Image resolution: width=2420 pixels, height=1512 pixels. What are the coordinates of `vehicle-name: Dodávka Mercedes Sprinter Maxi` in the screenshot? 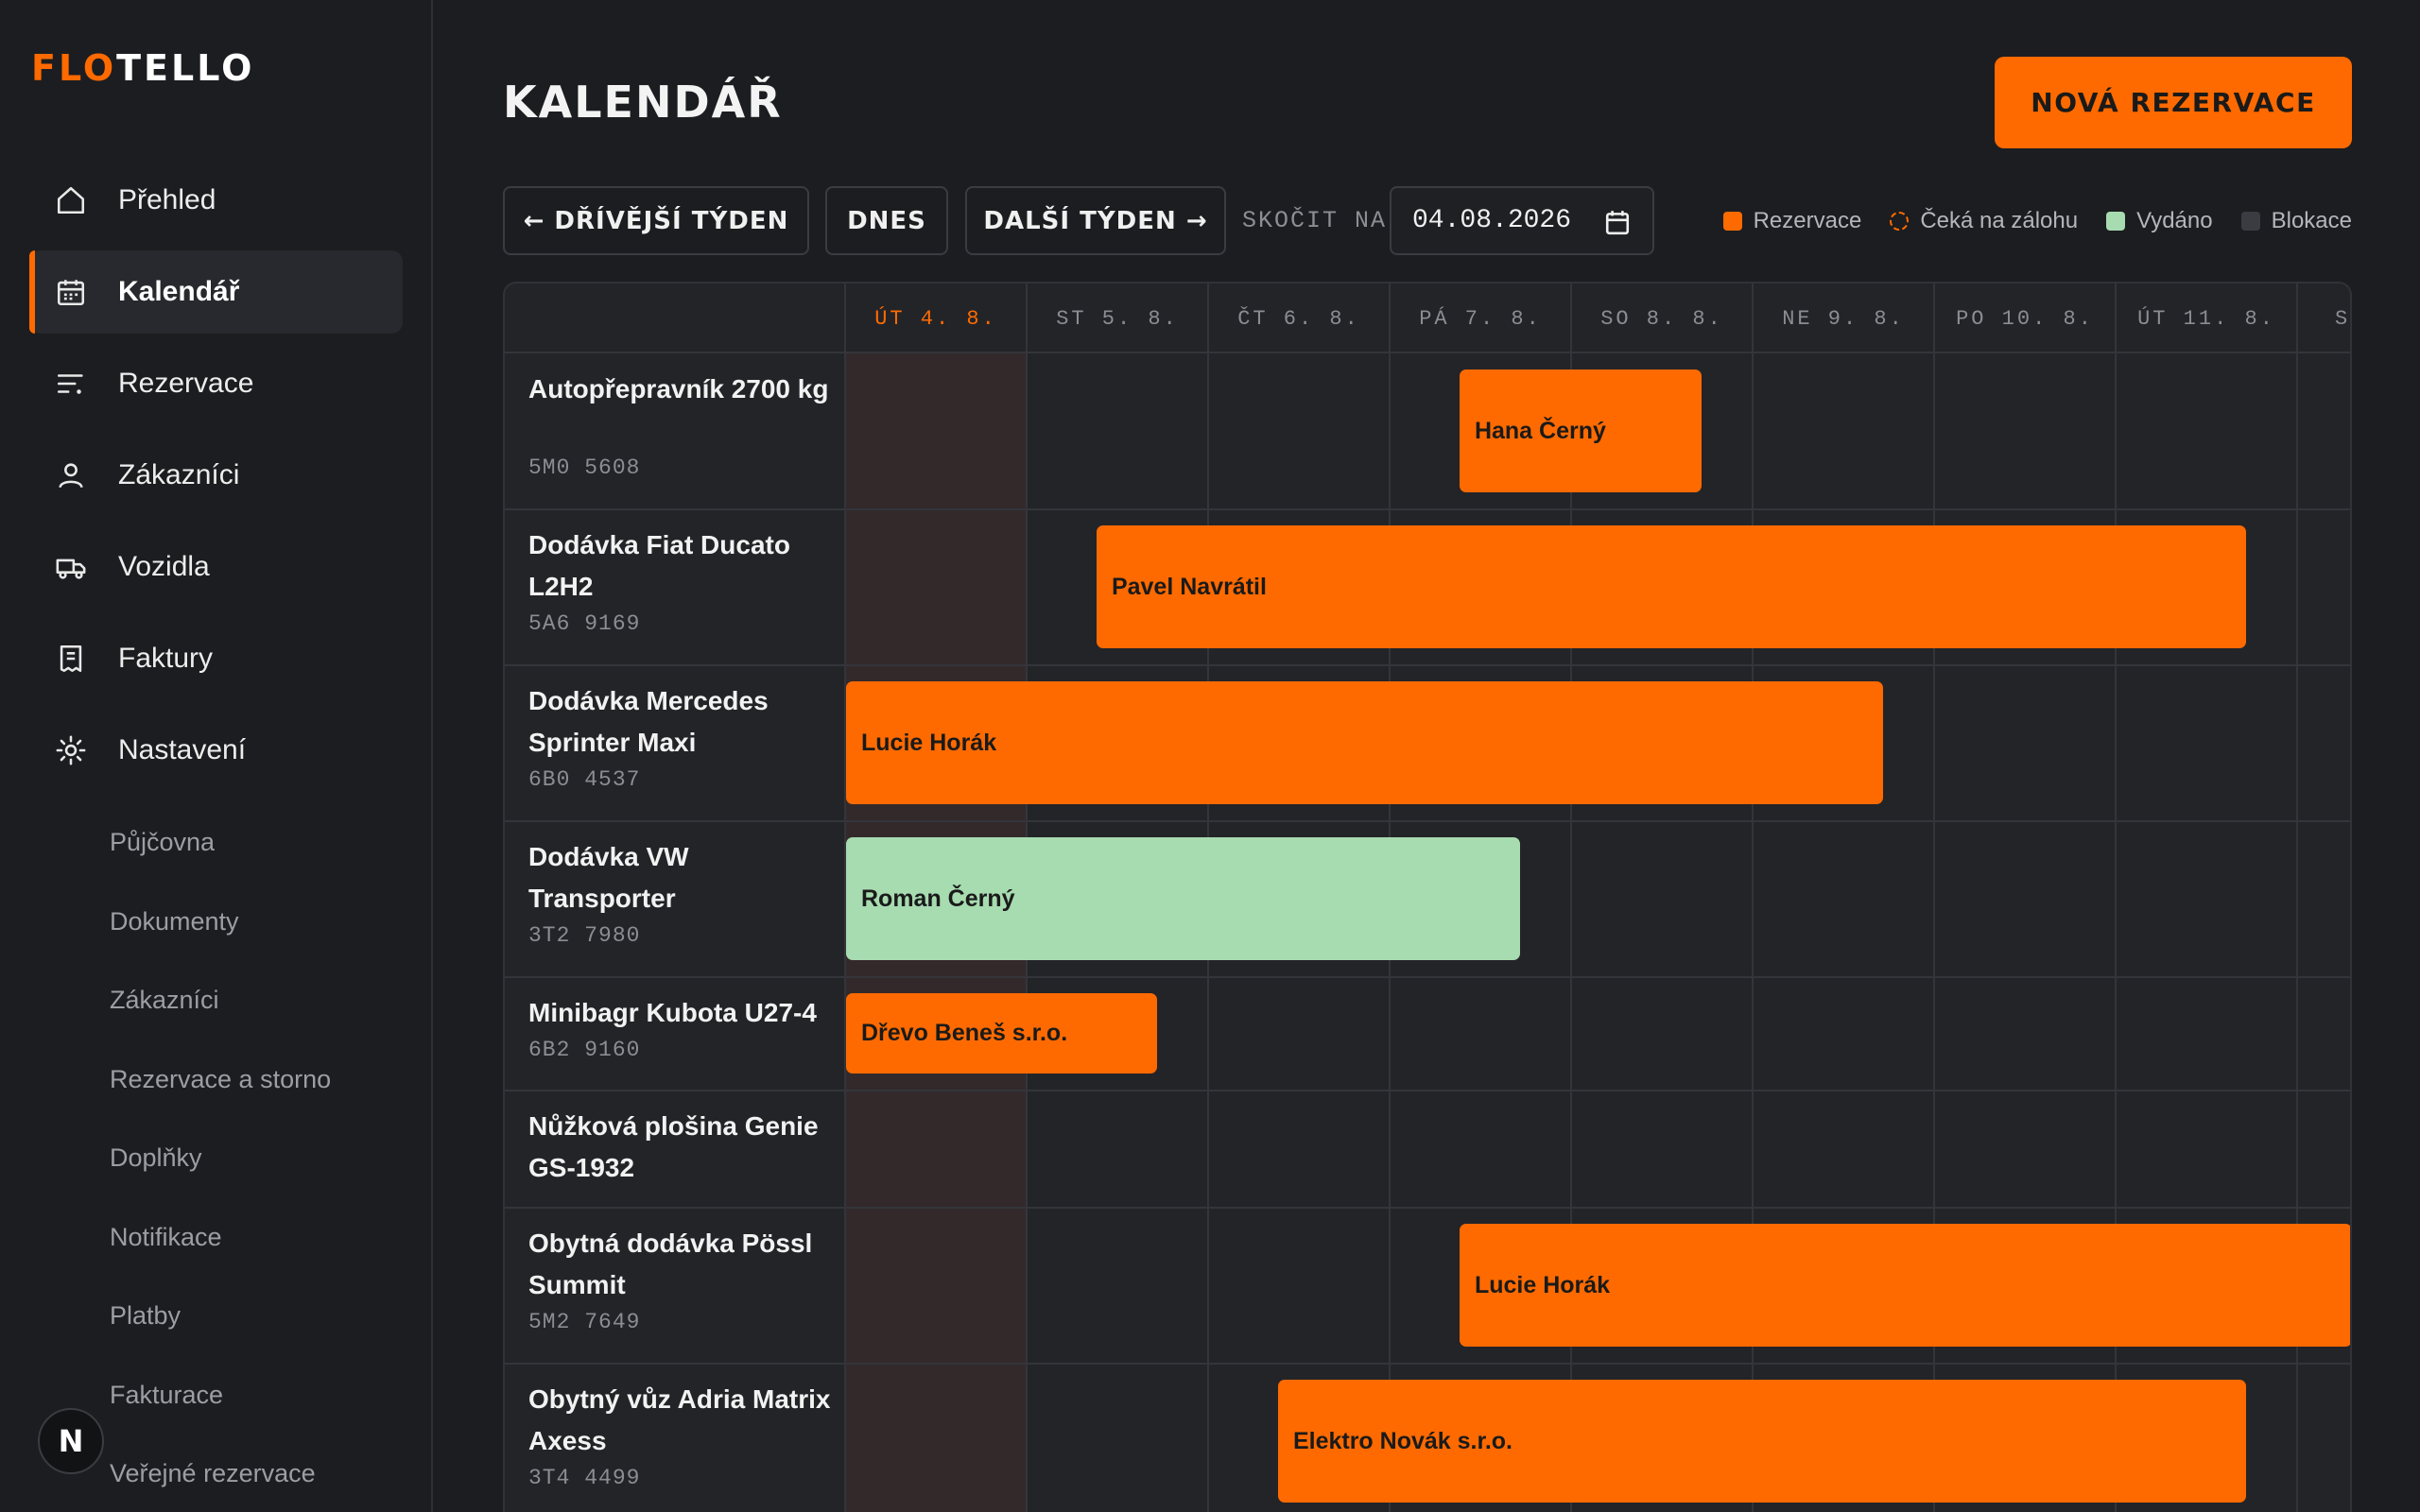 It's located at (679, 722).